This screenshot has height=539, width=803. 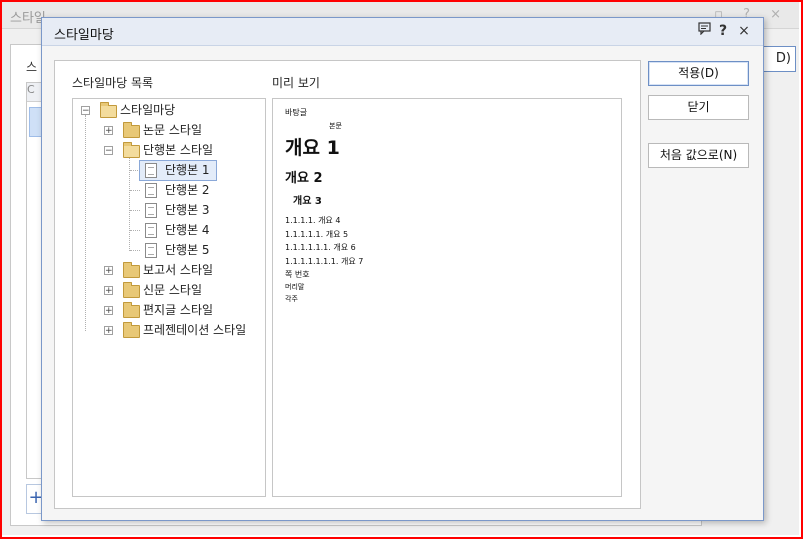 I want to click on tree-item-paper-style: + 논문 스타일, so click(x=168, y=130).